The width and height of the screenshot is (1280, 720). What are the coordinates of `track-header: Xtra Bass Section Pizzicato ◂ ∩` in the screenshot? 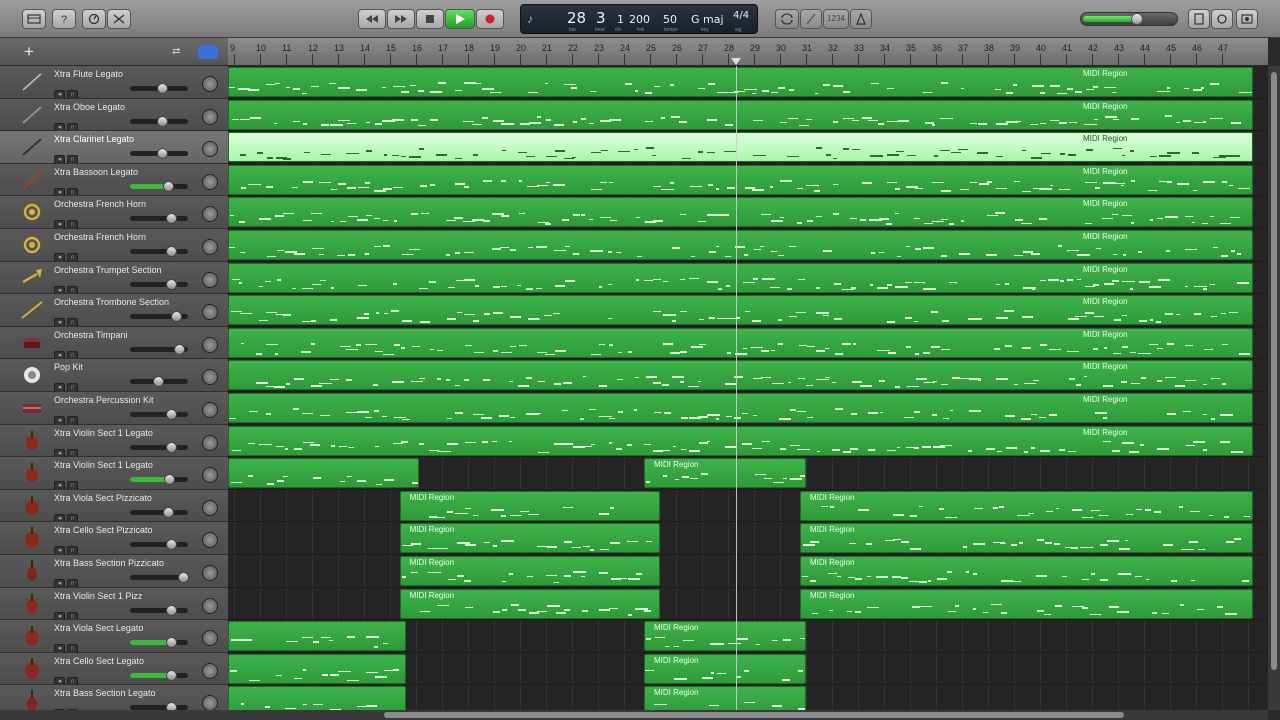 It's located at (114, 572).